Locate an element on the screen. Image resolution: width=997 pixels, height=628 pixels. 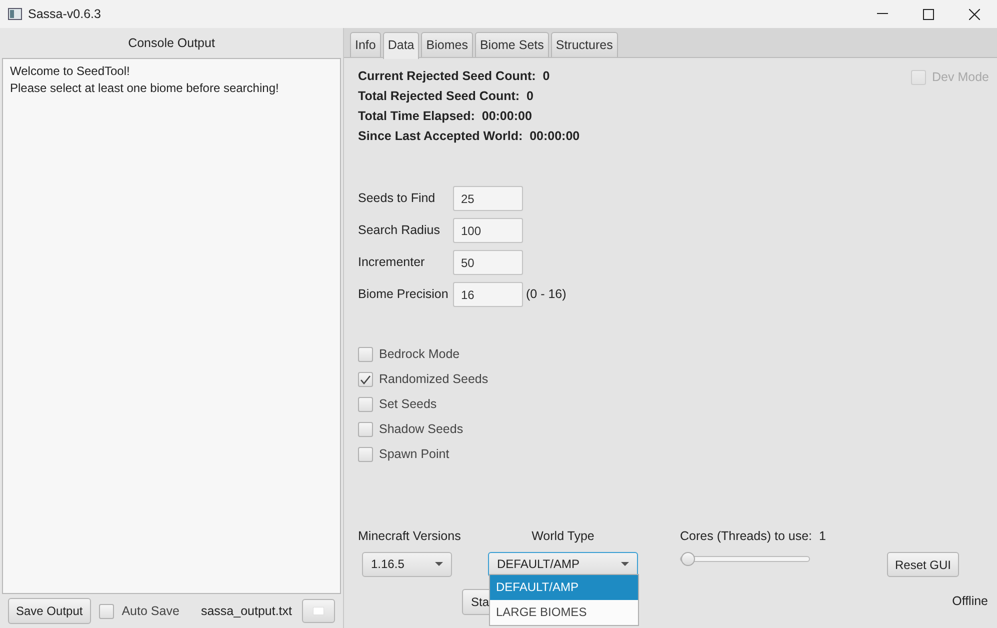
field-label: Incrementer is located at coordinates (392, 263).